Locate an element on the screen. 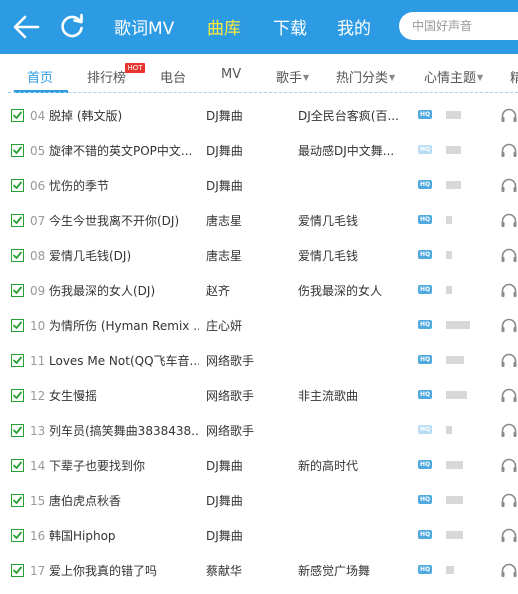 Image resolution: width=518 pixels, height=594 pixels. hq-badge: HQ is located at coordinates (425, 184).